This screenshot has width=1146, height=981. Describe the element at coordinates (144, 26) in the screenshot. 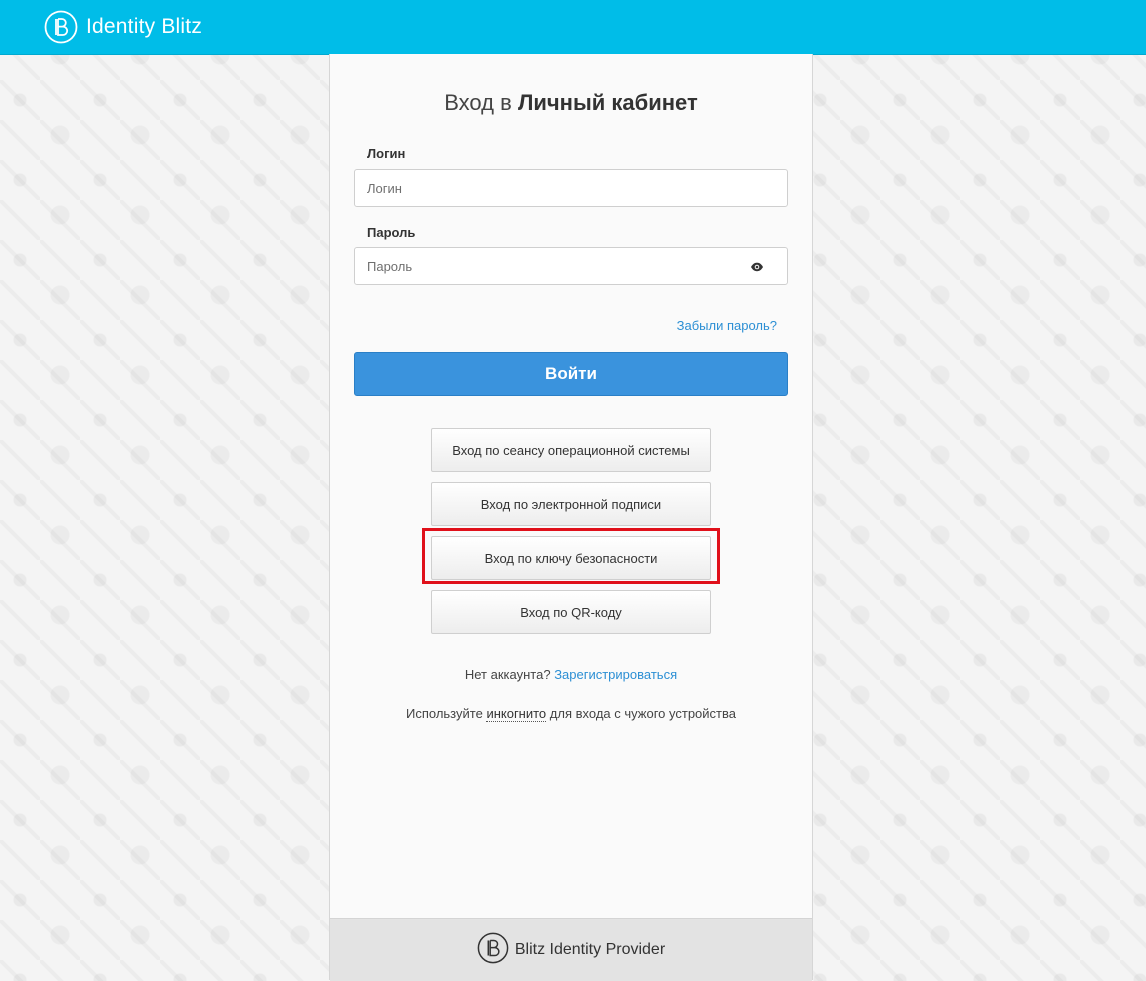

I see `brand-name: Identity Blitz` at that location.